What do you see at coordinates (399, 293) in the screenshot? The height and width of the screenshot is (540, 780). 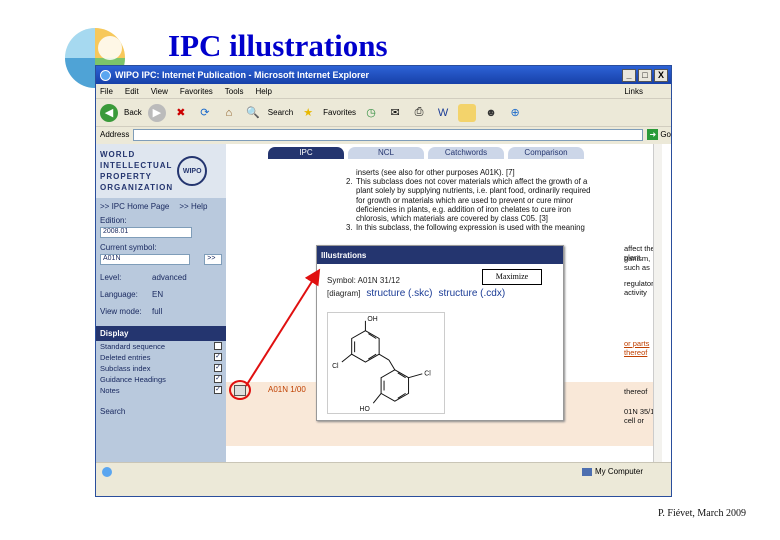 I see `structure-skc-link: structure (.skc)` at bounding box center [399, 293].